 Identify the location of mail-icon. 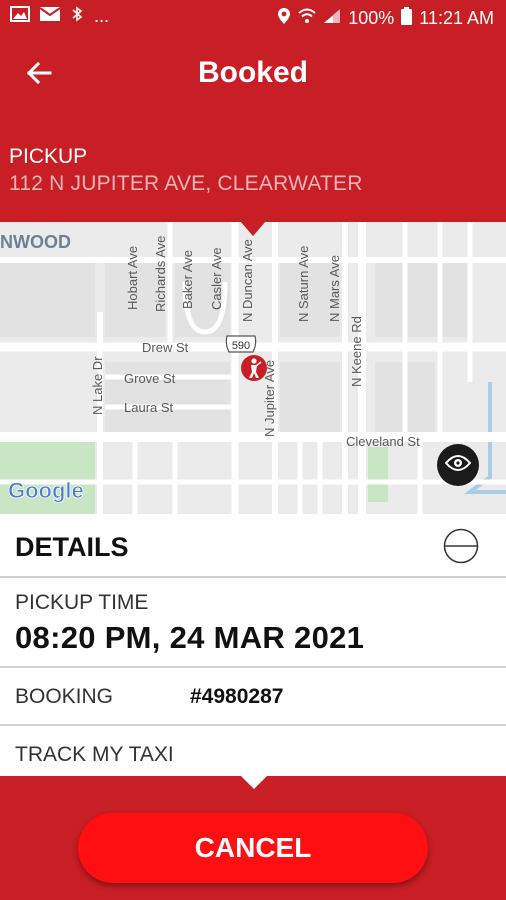
(50, 16).